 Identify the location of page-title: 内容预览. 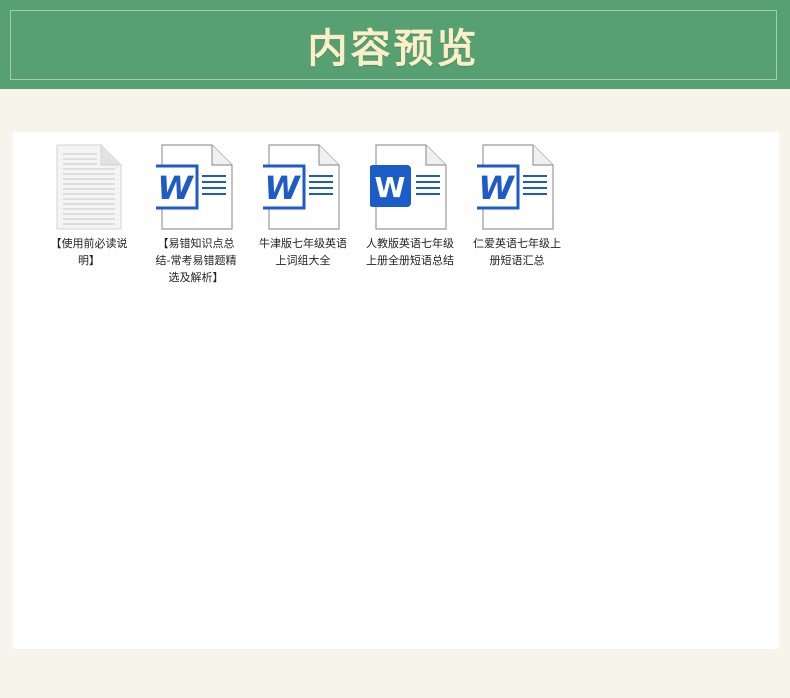
(393, 48).